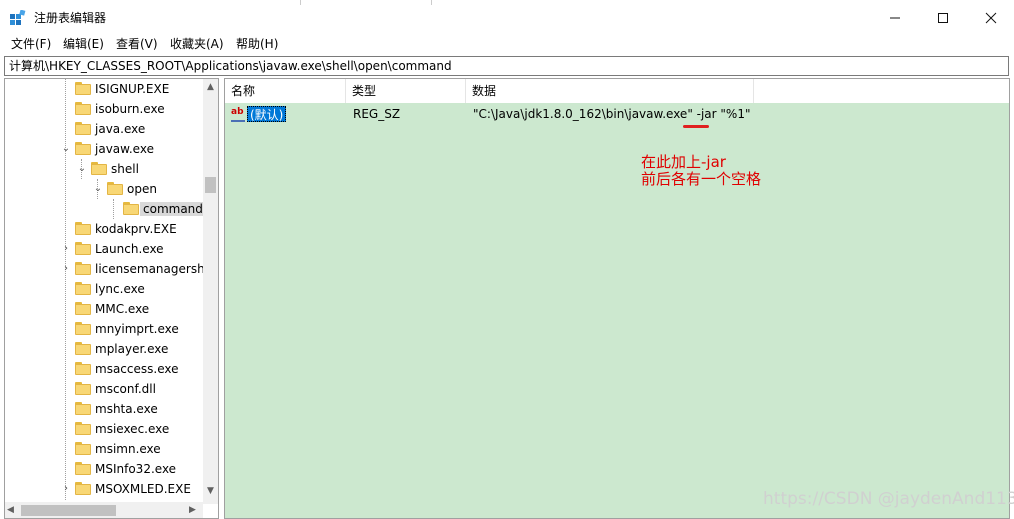 The width and height of the screenshot is (1014, 519). What do you see at coordinates (104, 449) in the screenshot?
I see `tree-node: msimn.exe` at bounding box center [104, 449].